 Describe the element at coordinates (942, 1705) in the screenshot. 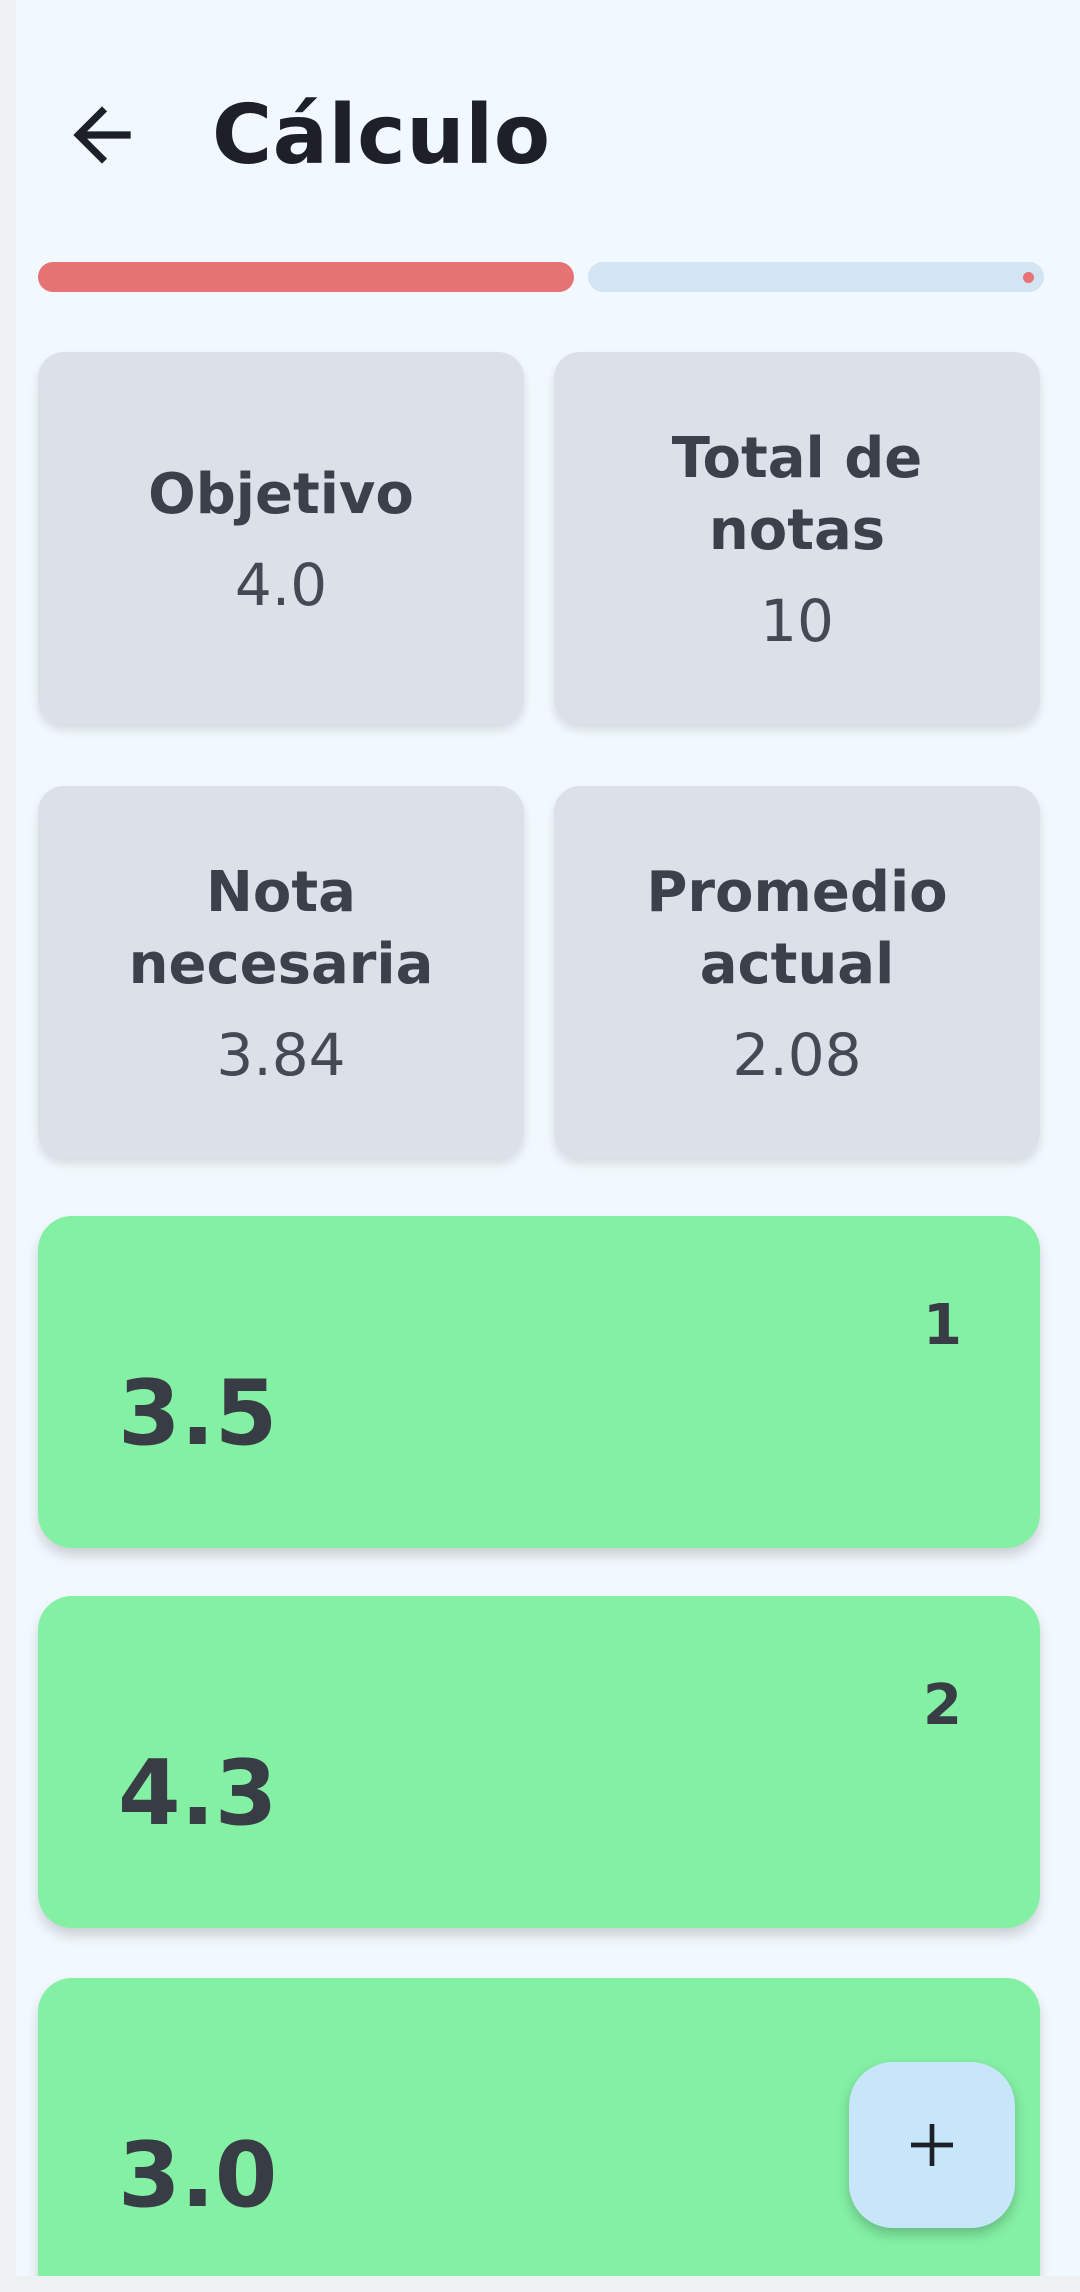

I see `grade-index: 2` at that location.